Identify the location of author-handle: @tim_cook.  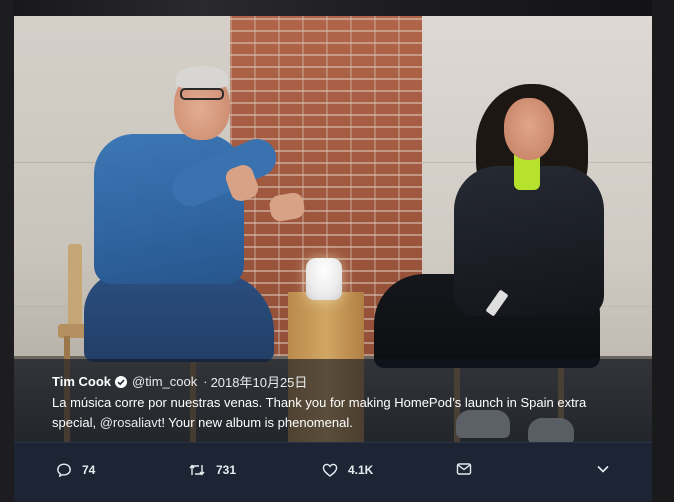
(164, 381).